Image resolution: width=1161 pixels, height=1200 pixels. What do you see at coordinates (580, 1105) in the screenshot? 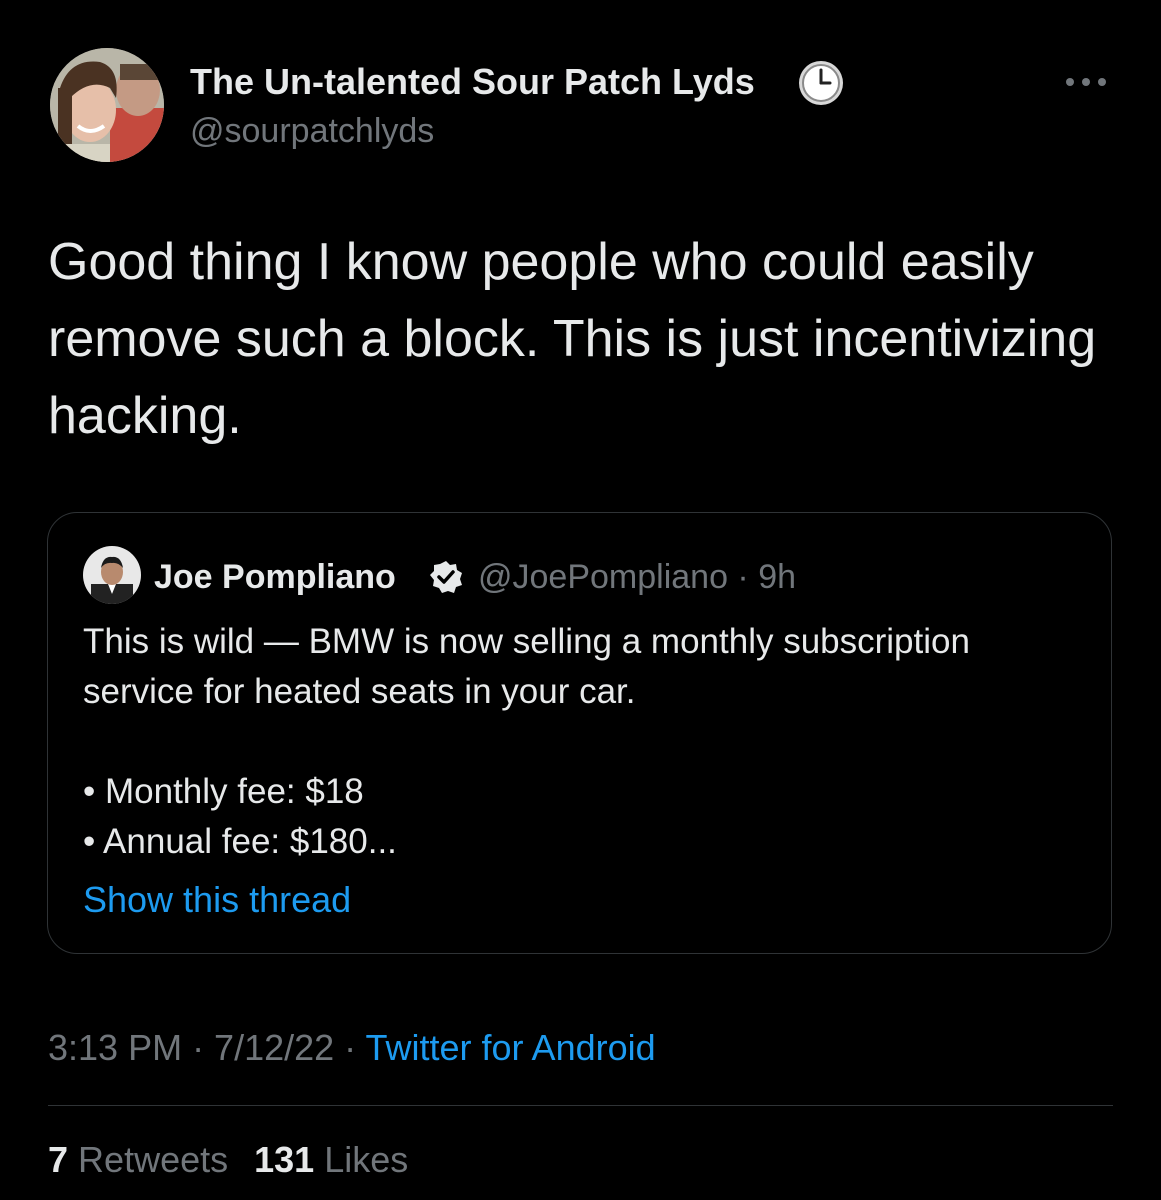
I see `divider` at bounding box center [580, 1105].